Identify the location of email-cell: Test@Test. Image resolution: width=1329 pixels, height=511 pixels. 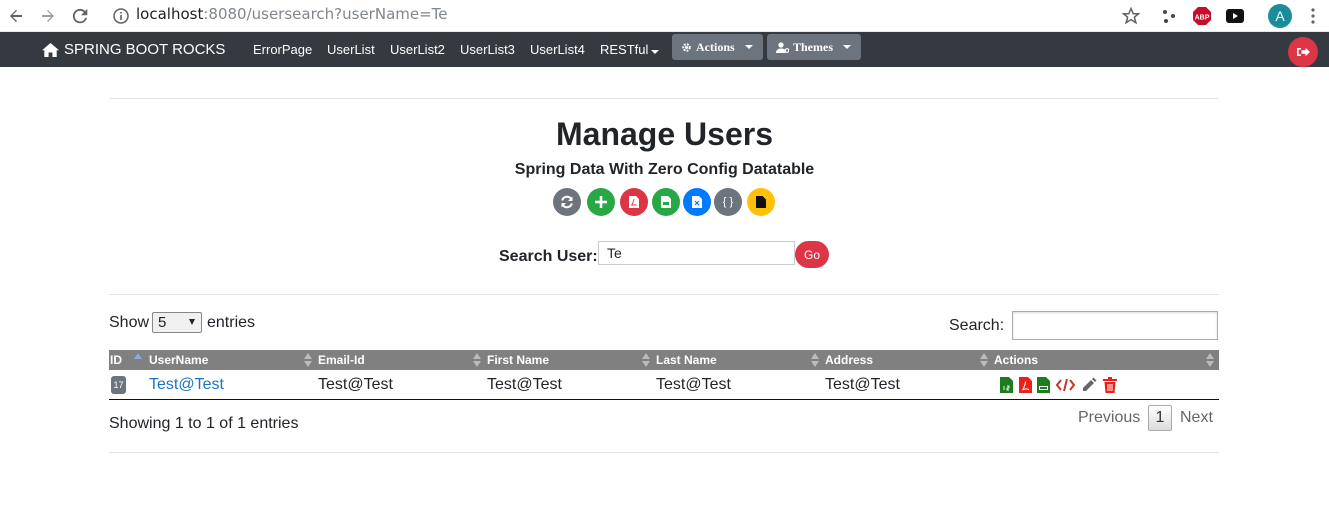
(355, 384).